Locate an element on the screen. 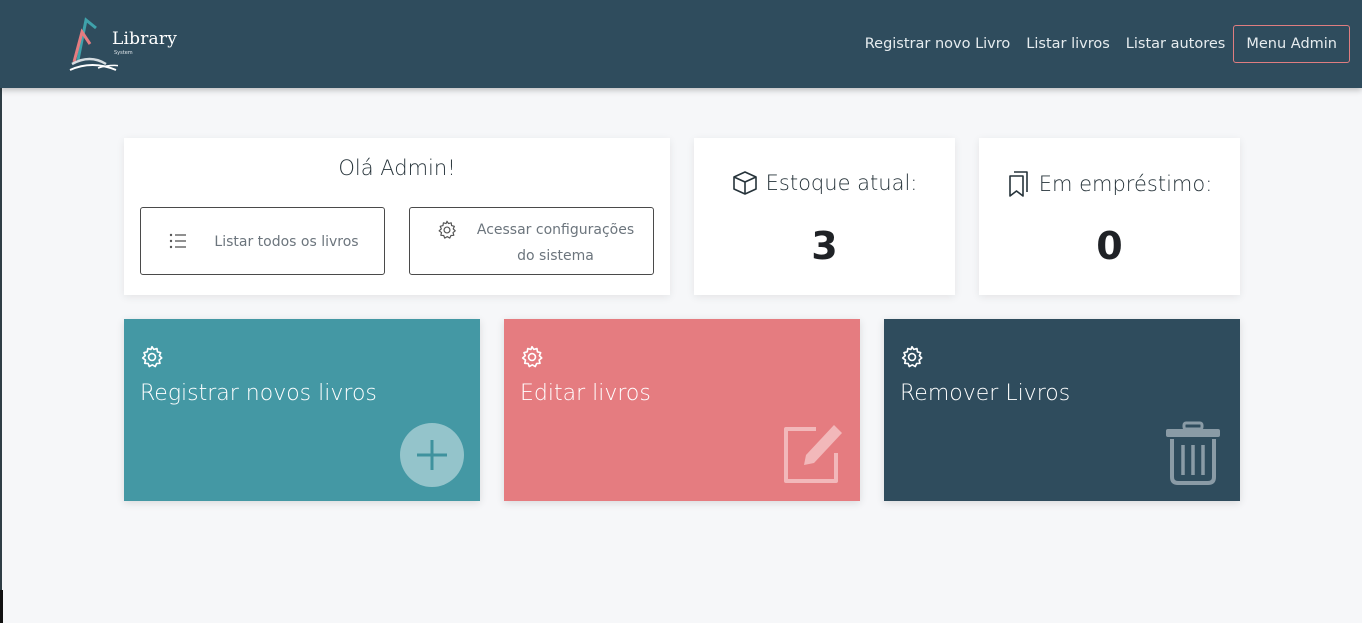  plus-circle-icon is located at coordinates (432, 455).